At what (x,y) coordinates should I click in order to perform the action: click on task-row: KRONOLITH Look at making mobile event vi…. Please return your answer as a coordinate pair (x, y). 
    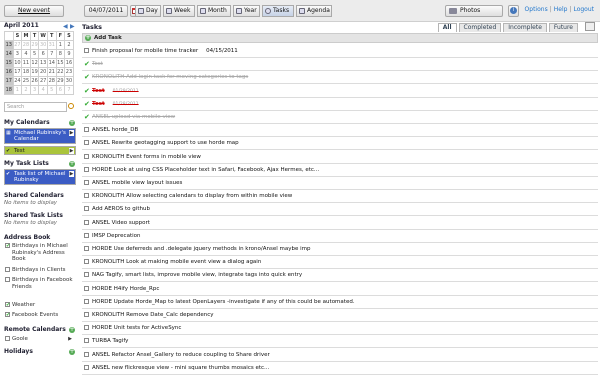
    Looking at the image, I should click on (340, 263).